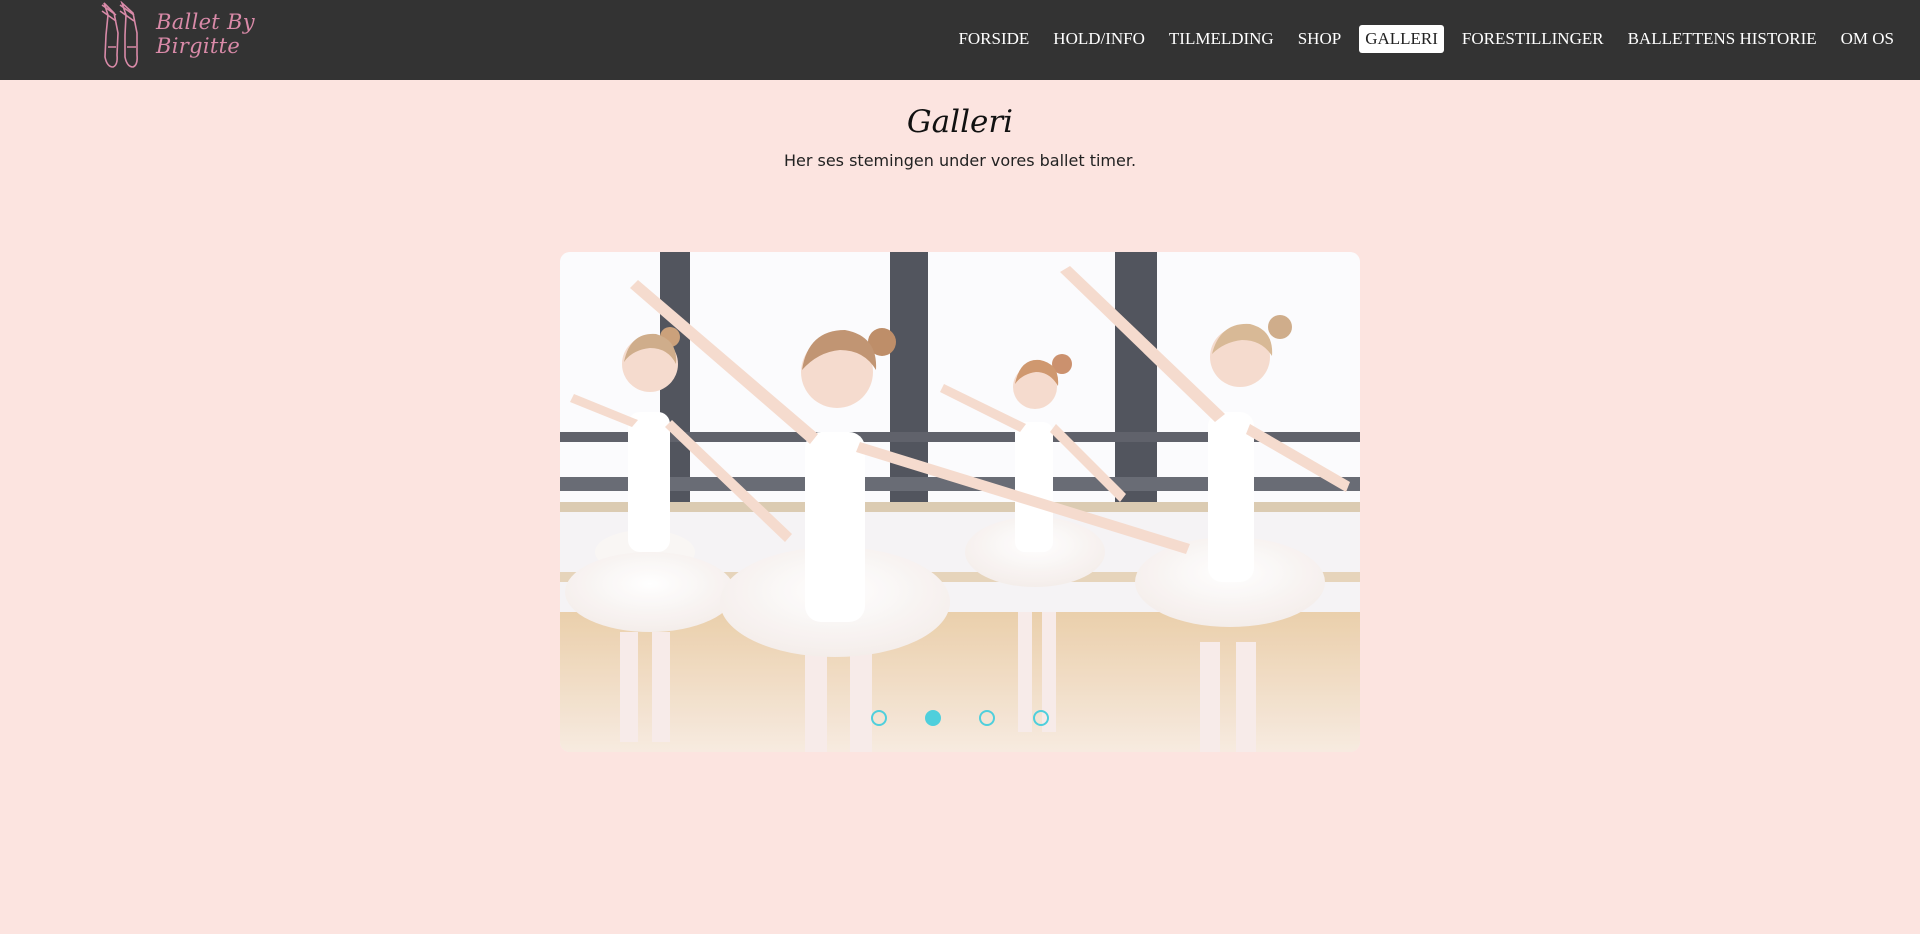  I want to click on nav-item-forside: FORSIDE, so click(993, 39).